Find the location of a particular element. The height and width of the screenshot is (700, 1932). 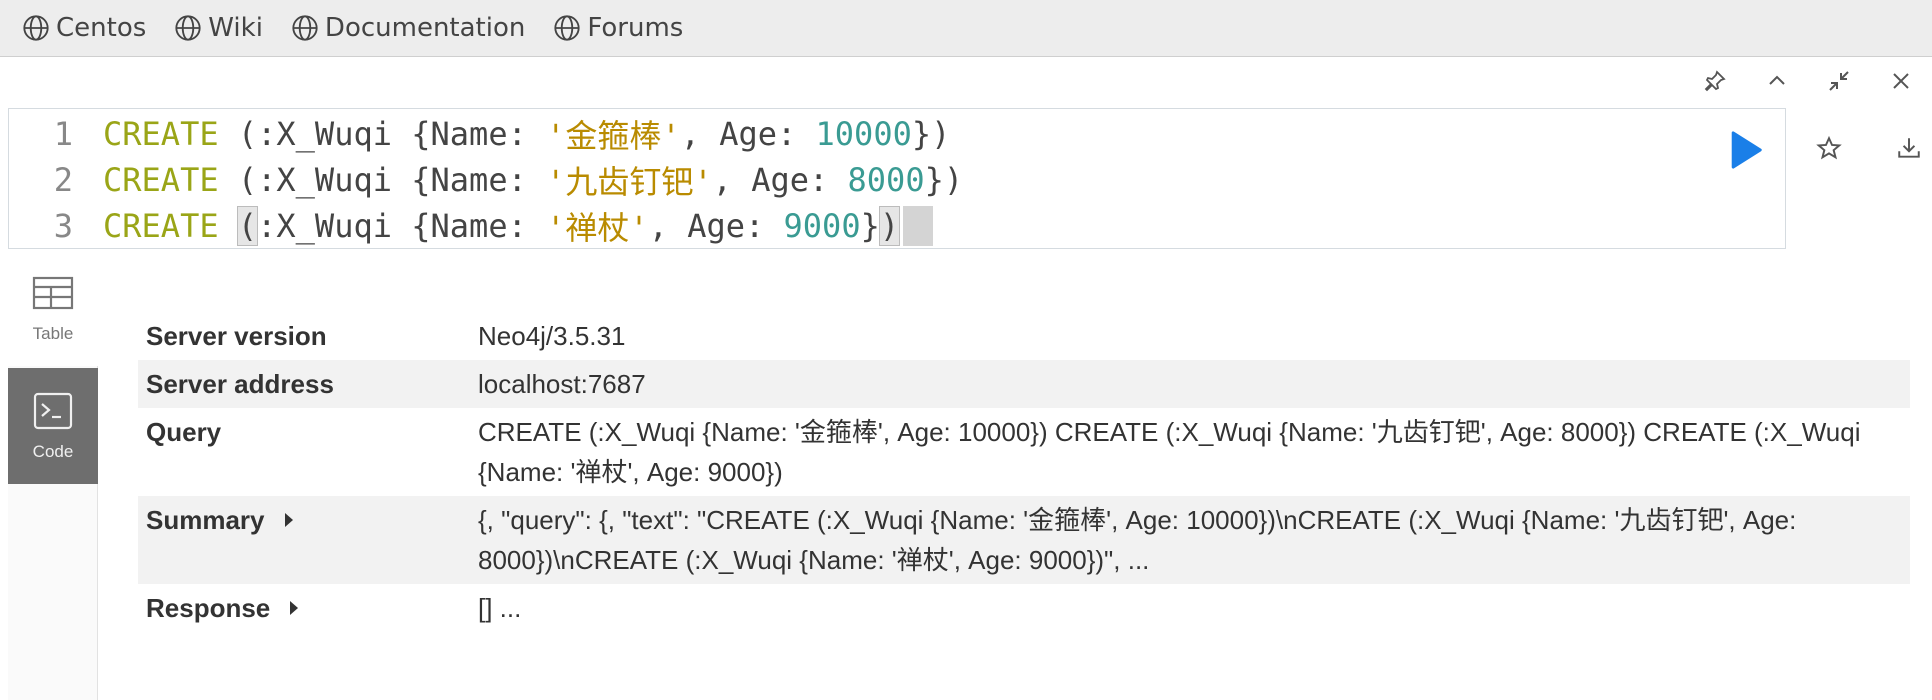

row-key: Query is located at coordinates (184, 432).